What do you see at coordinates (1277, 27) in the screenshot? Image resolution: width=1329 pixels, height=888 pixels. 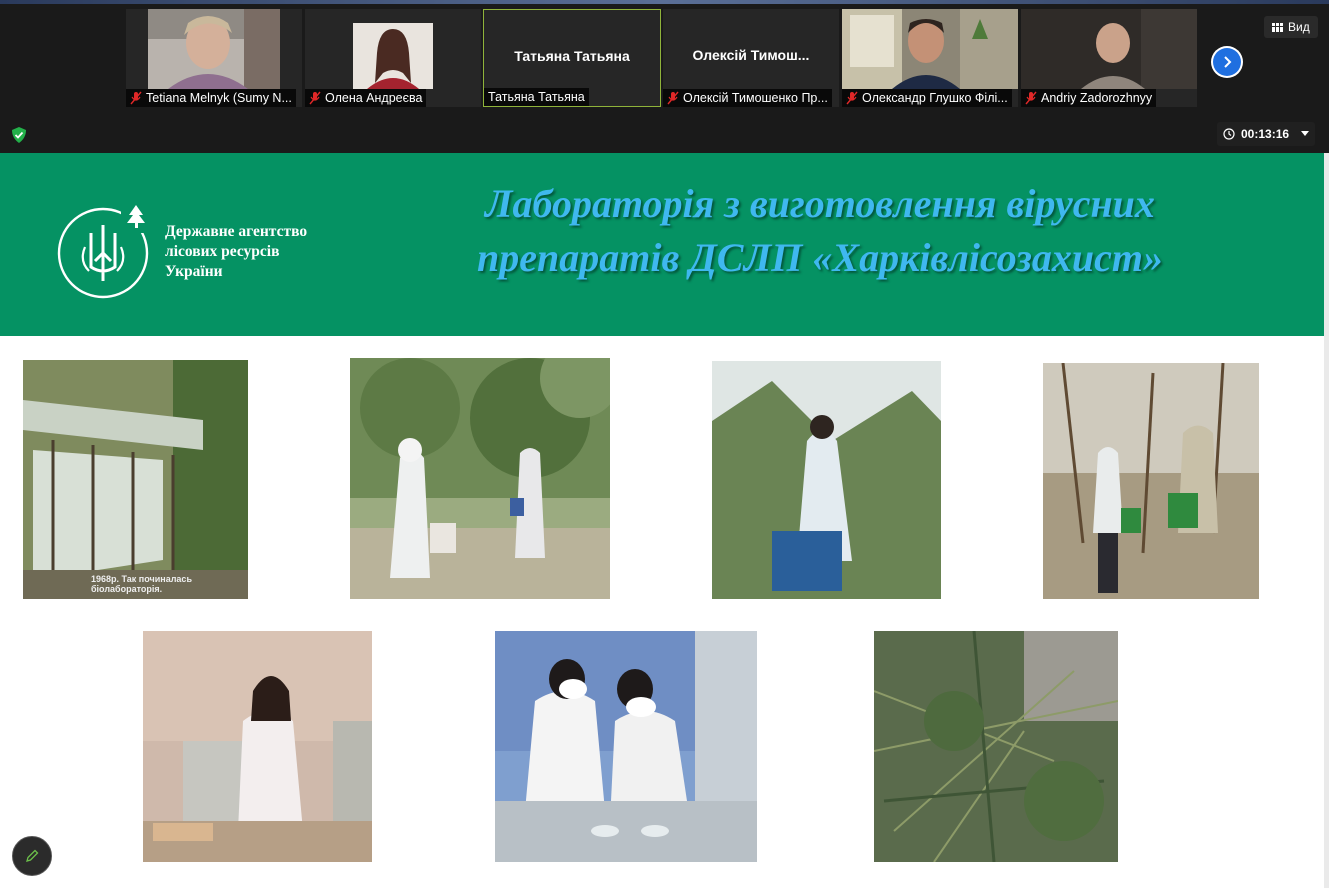 I see `grid-view-icon` at bounding box center [1277, 27].